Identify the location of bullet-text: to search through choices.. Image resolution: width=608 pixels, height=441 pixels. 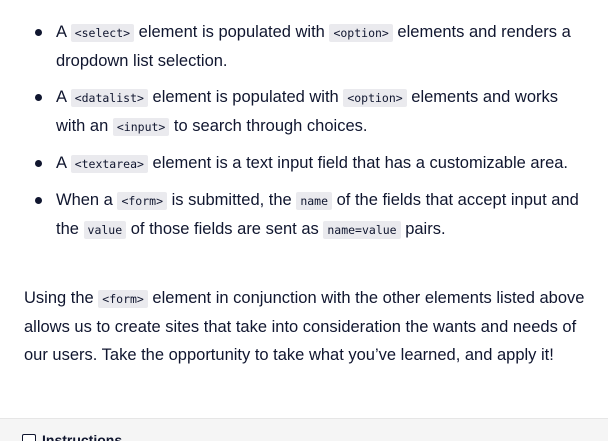
(268, 126).